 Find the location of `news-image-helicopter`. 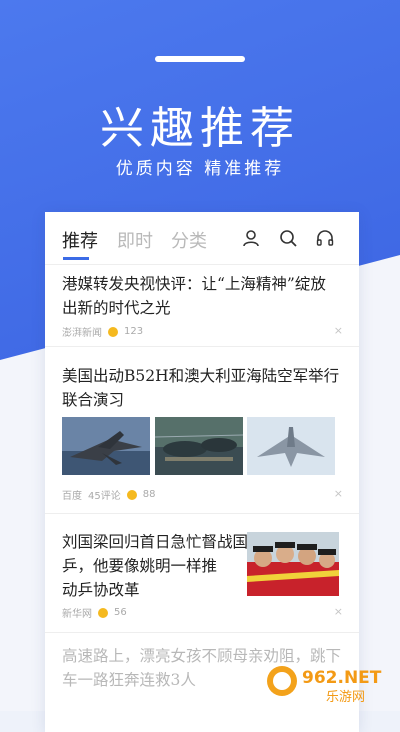

news-image-helicopter is located at coordinates (199, 446).